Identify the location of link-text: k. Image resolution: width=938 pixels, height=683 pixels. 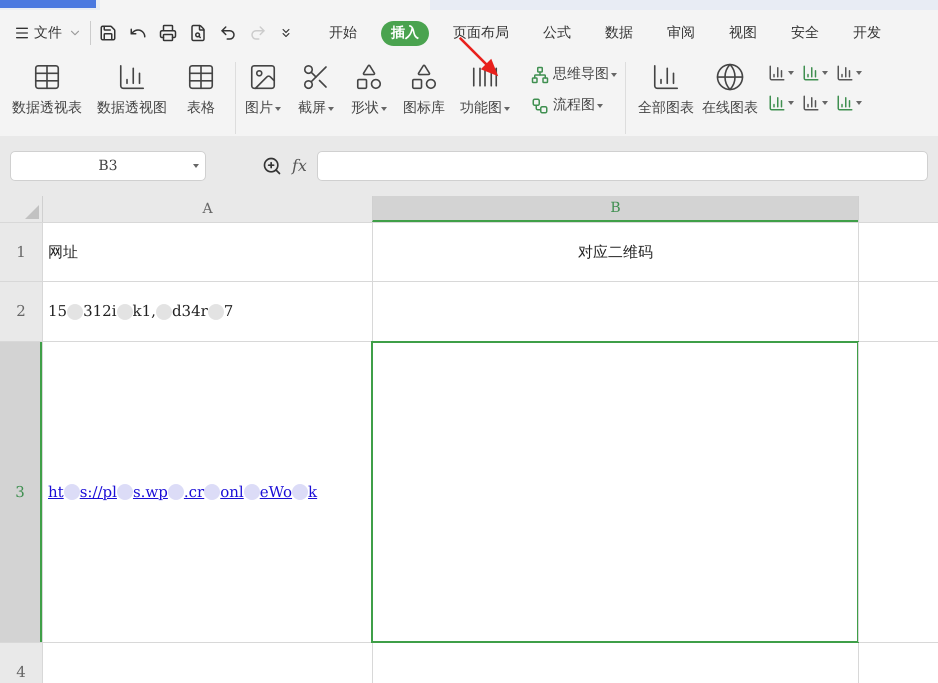
(313, 492).